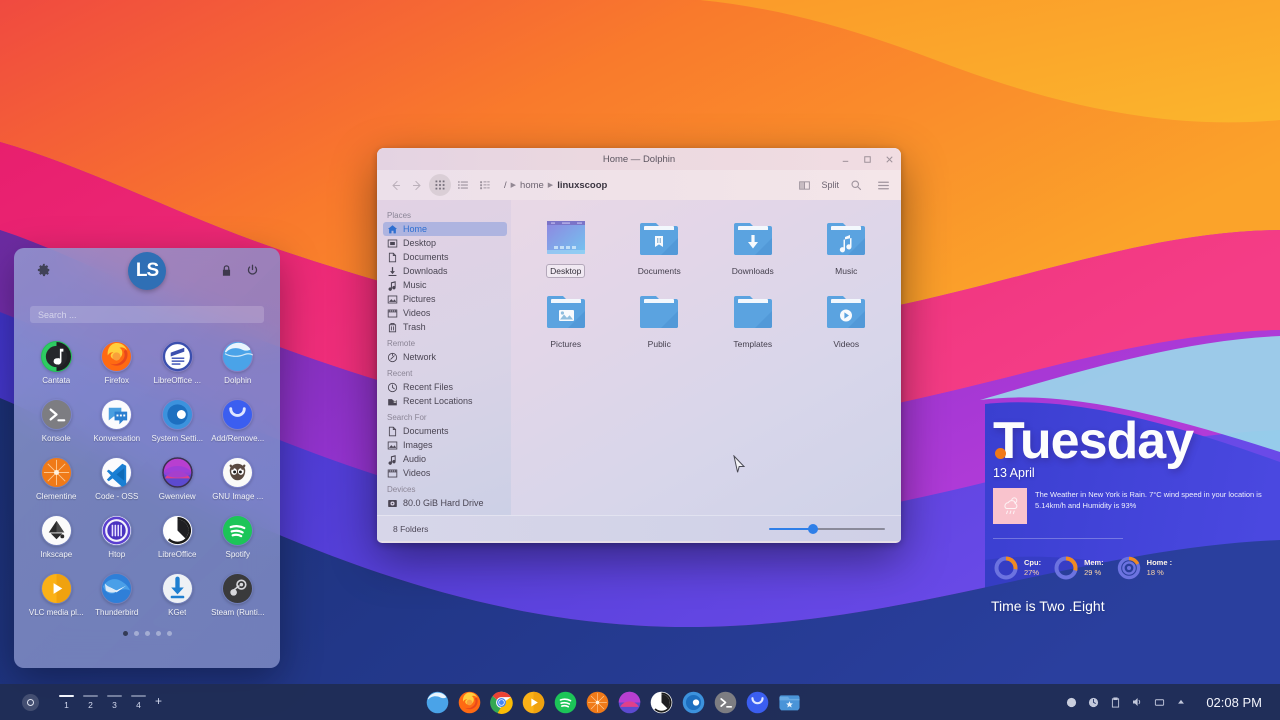 The height and width of the screenshot is (720, 1280). Describe the element at coordinates (827, 529) in the screenshot. I see `zoom-slider` at that location.